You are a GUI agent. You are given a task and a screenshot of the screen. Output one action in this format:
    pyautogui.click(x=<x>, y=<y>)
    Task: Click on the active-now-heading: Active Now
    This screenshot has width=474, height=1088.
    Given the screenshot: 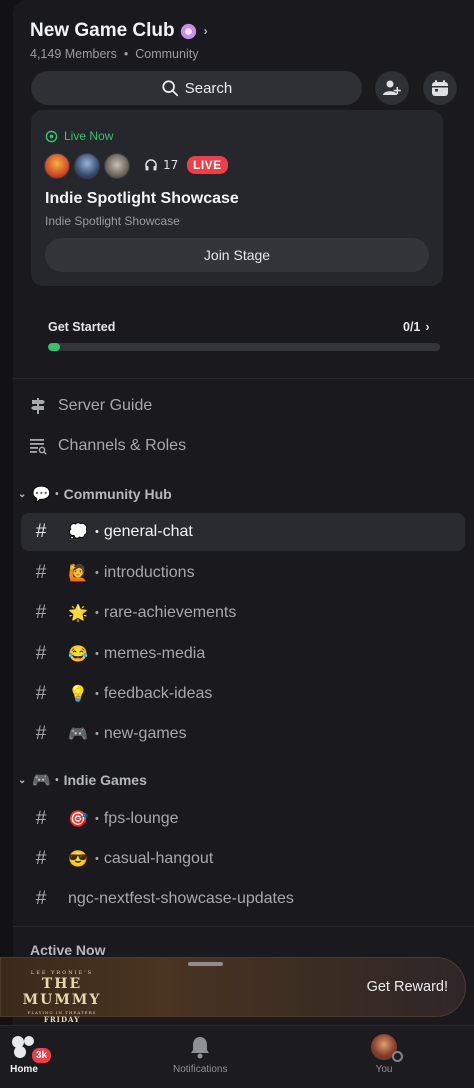 What is the action you would take?
    pyautogui.click(x=68, y=950)
    